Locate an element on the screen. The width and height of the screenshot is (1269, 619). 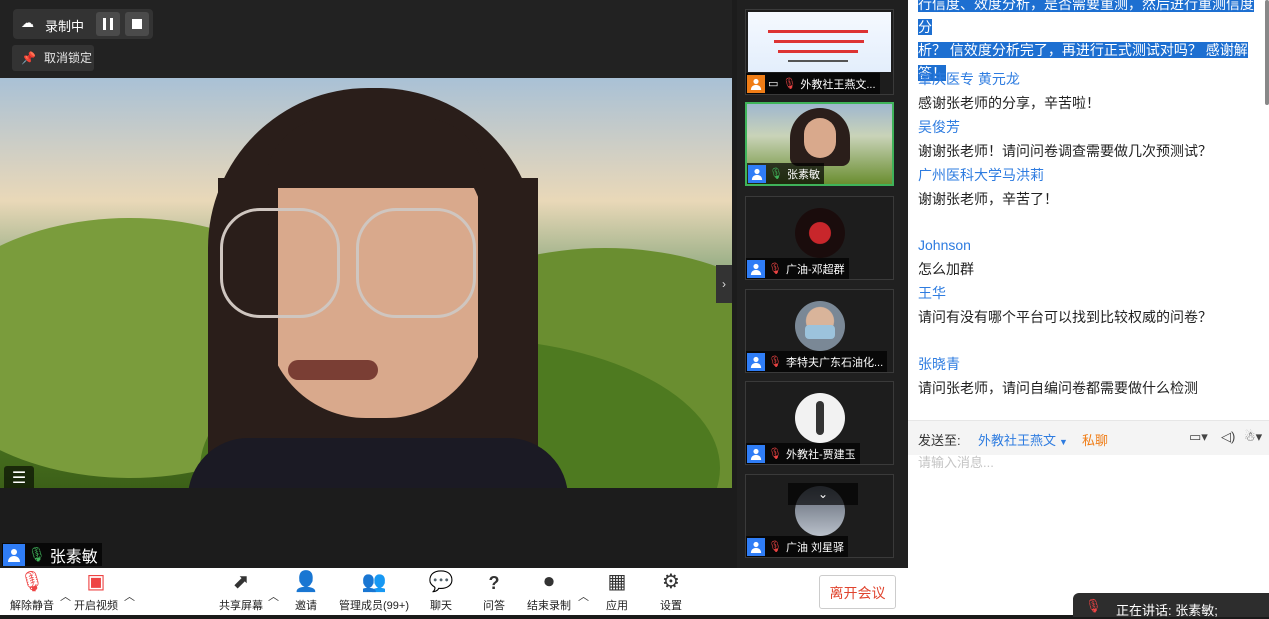
chat-sender: 张晓青 is located at coordinates (939, 364).